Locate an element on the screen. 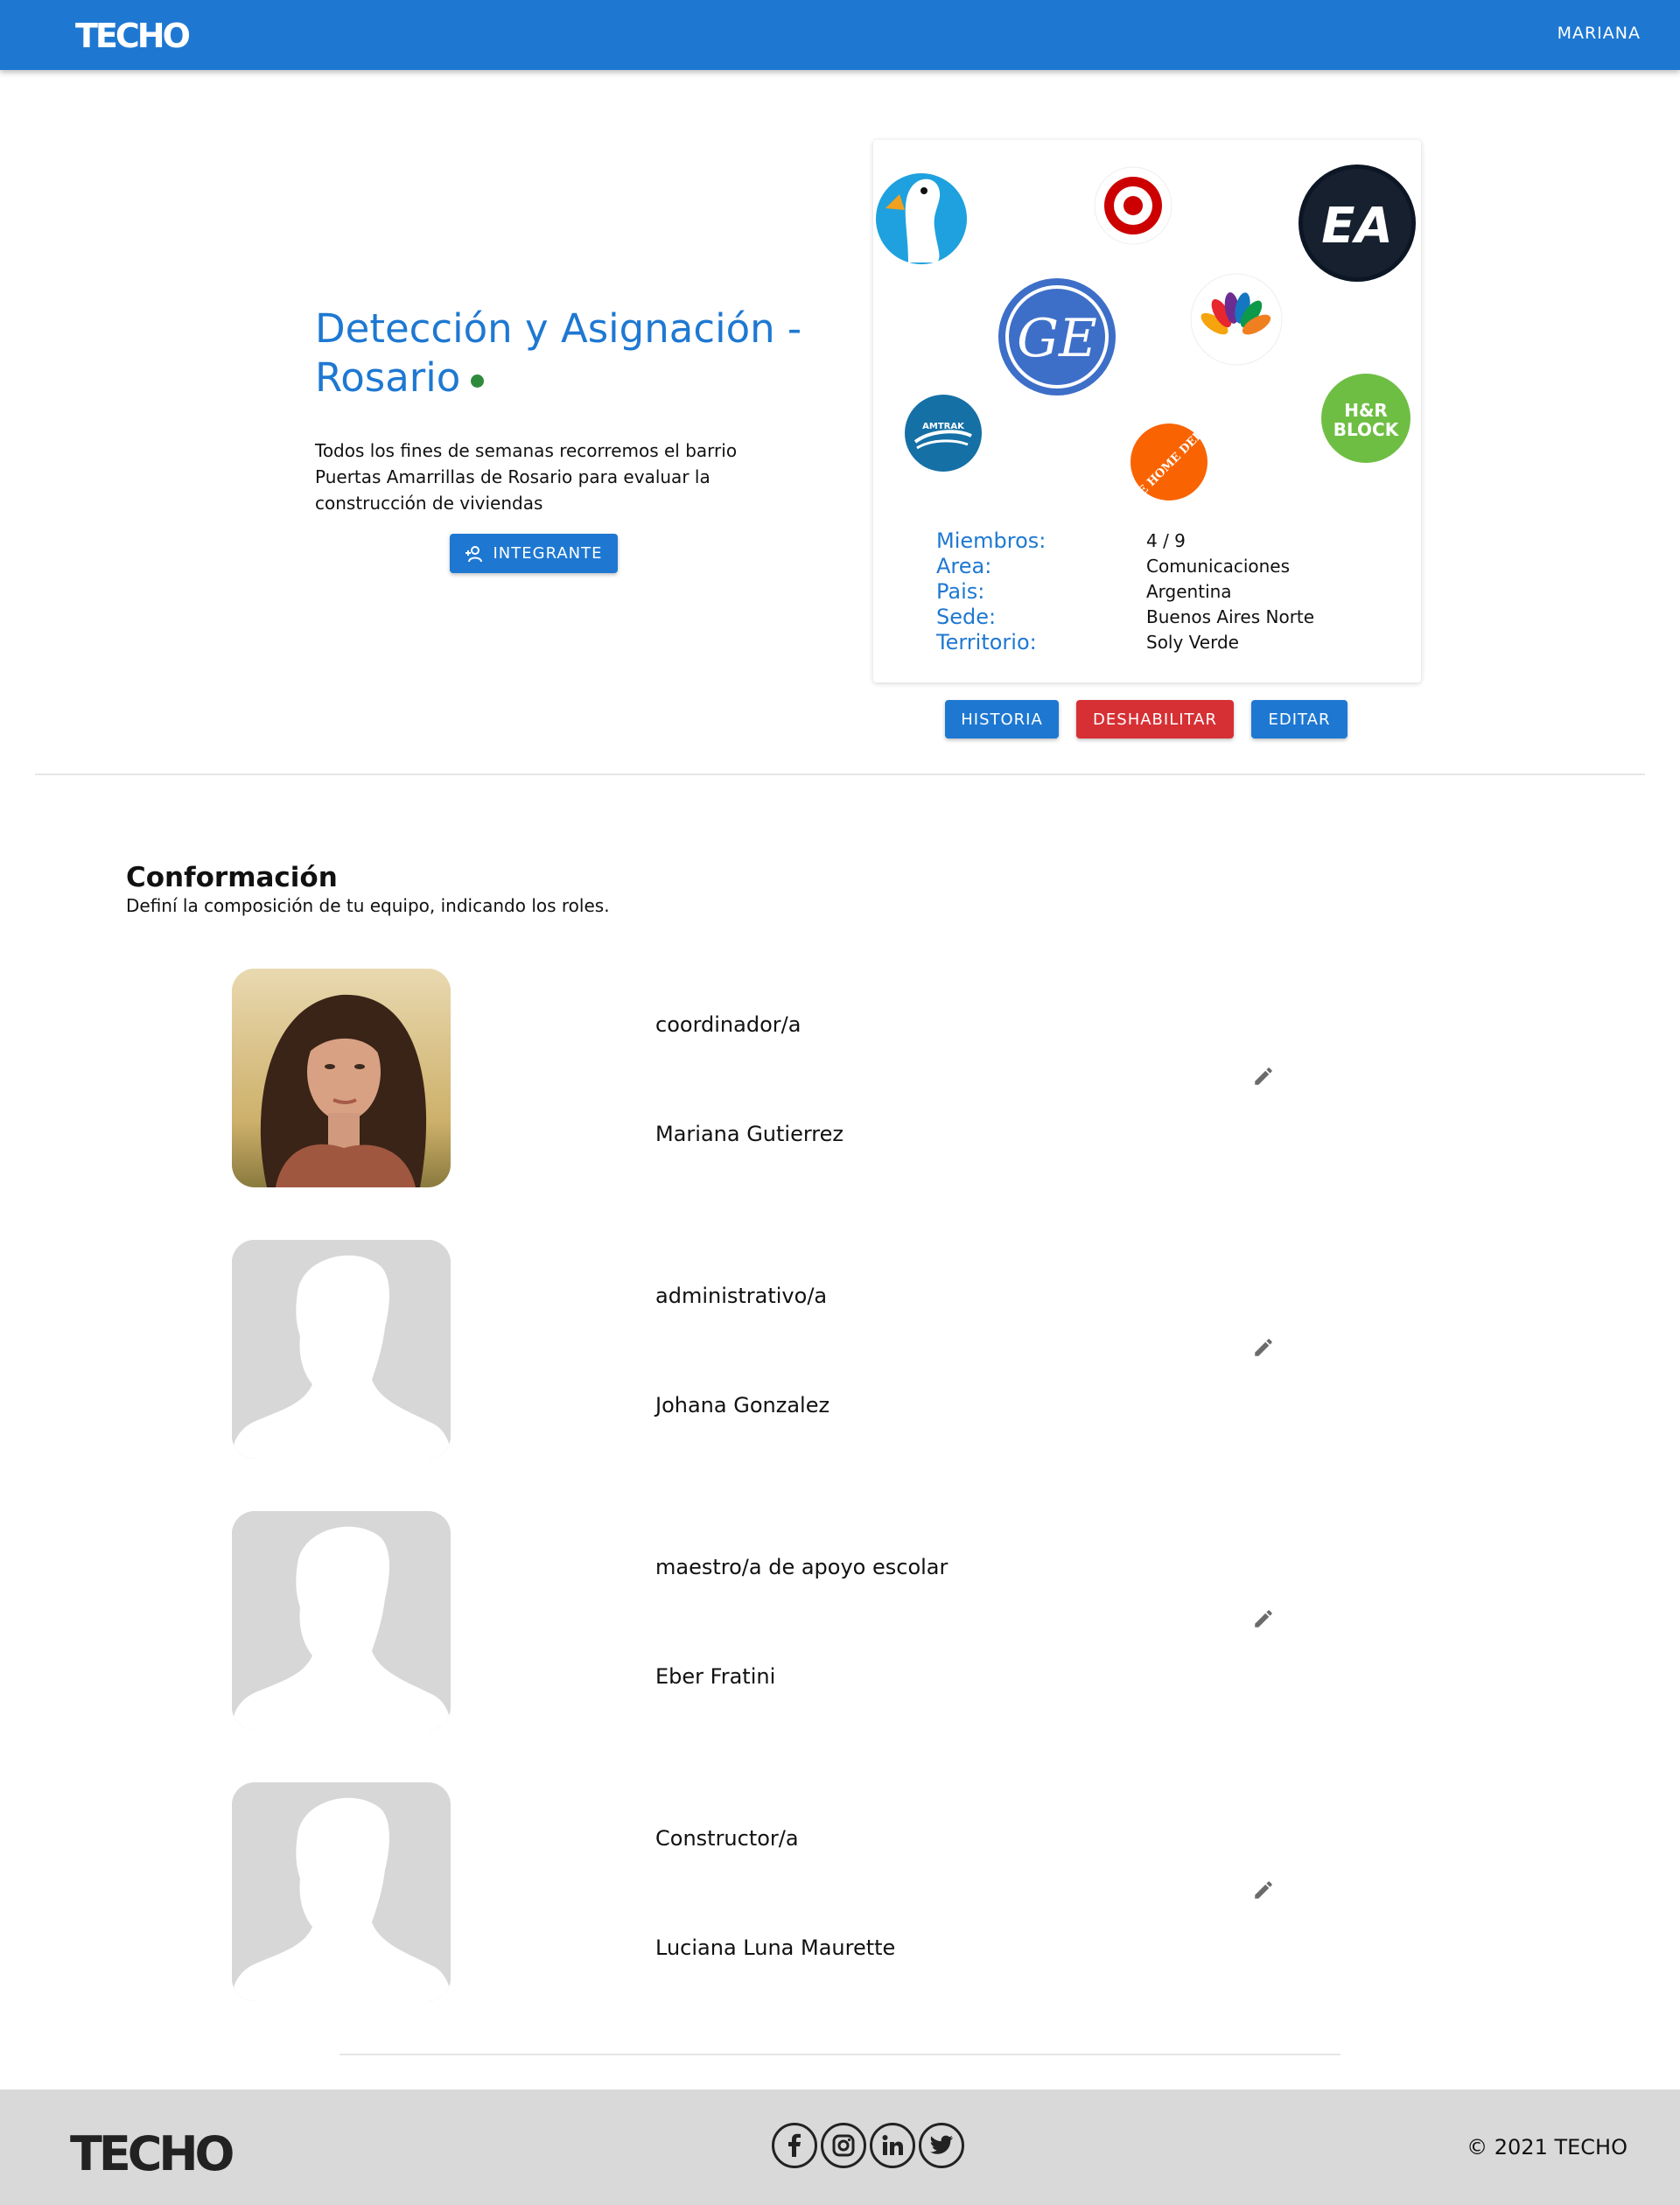 This screenshot has width=1680, height=2205. social-links is located at coordinates (868, 2145).